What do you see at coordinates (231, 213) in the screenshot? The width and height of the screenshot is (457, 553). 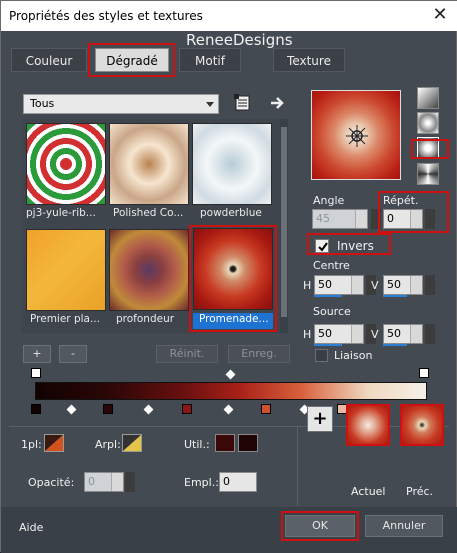 I see `swatch-label: powderblue` at bounding box center [231, 213].